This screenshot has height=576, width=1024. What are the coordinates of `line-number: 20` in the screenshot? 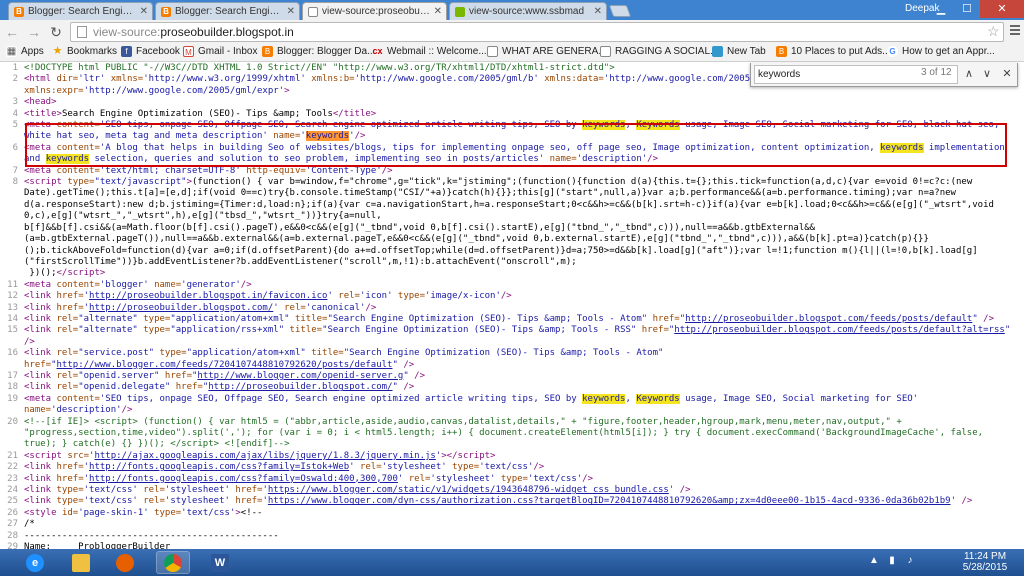 It's located at (12, 421).